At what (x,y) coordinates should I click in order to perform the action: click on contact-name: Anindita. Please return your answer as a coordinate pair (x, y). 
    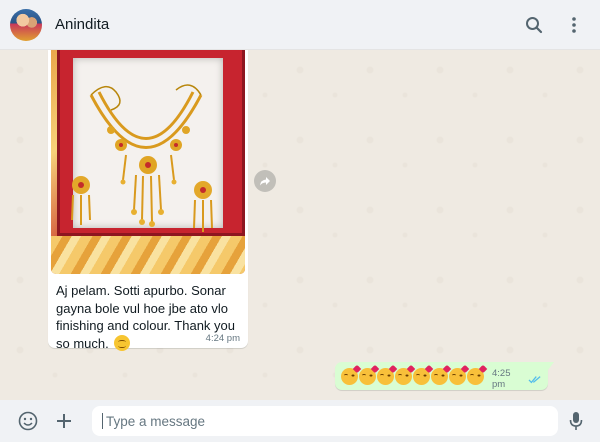
    Looking at the image, I should click on (82, 24).